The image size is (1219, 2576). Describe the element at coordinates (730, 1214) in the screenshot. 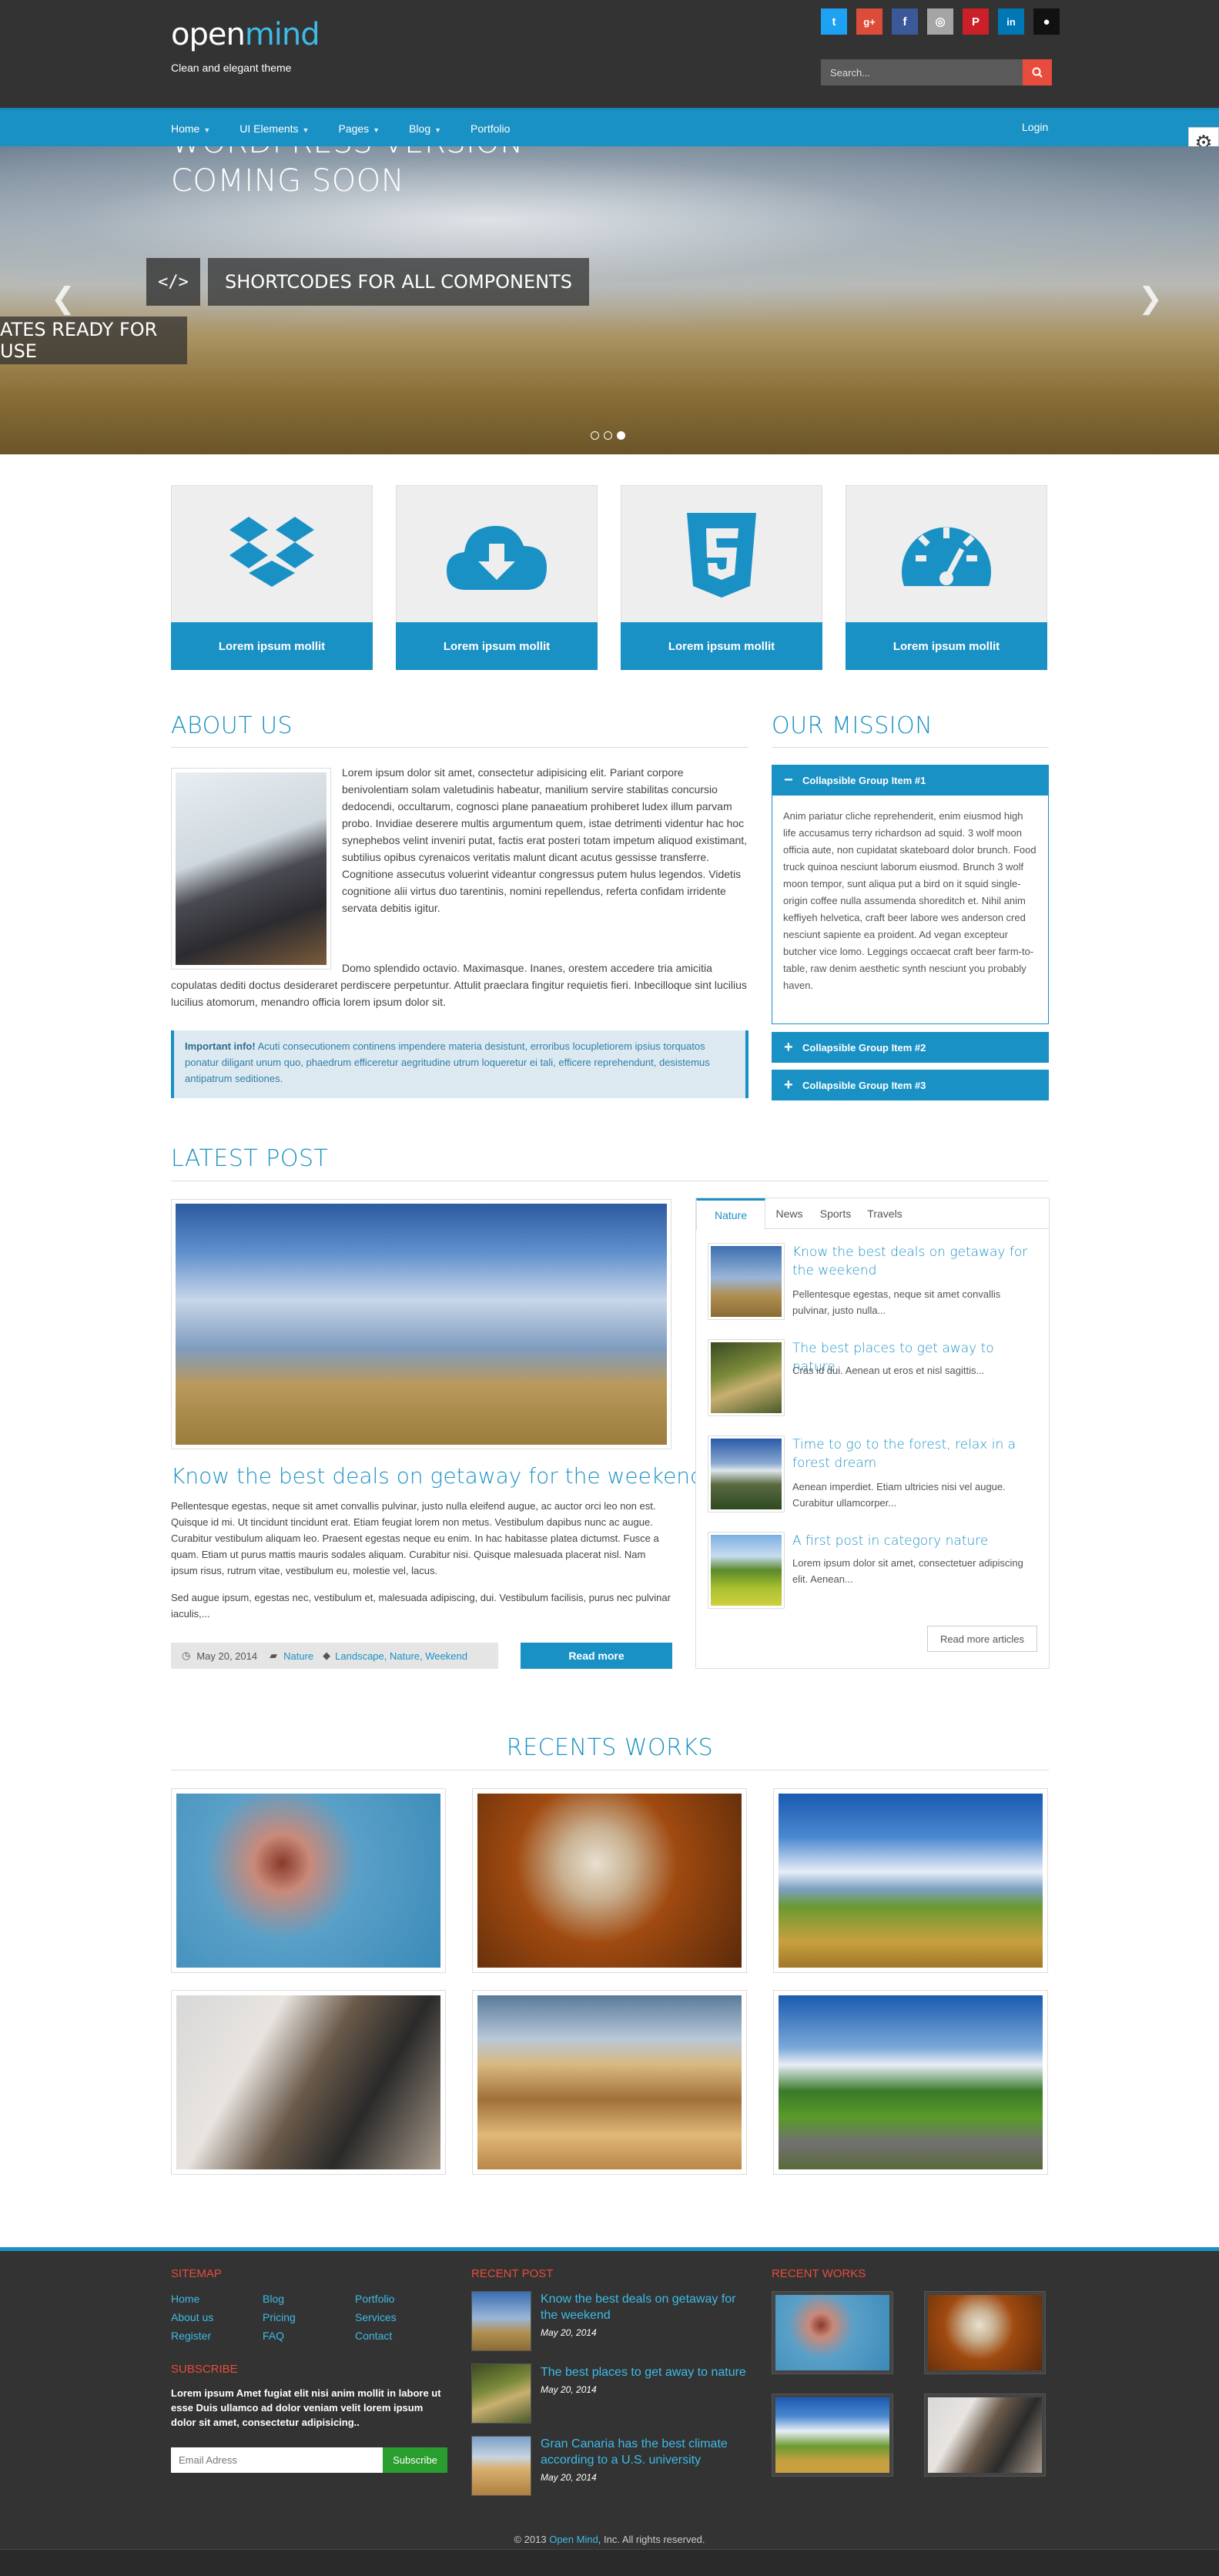

I see `tab-nature: Nature` at that location.